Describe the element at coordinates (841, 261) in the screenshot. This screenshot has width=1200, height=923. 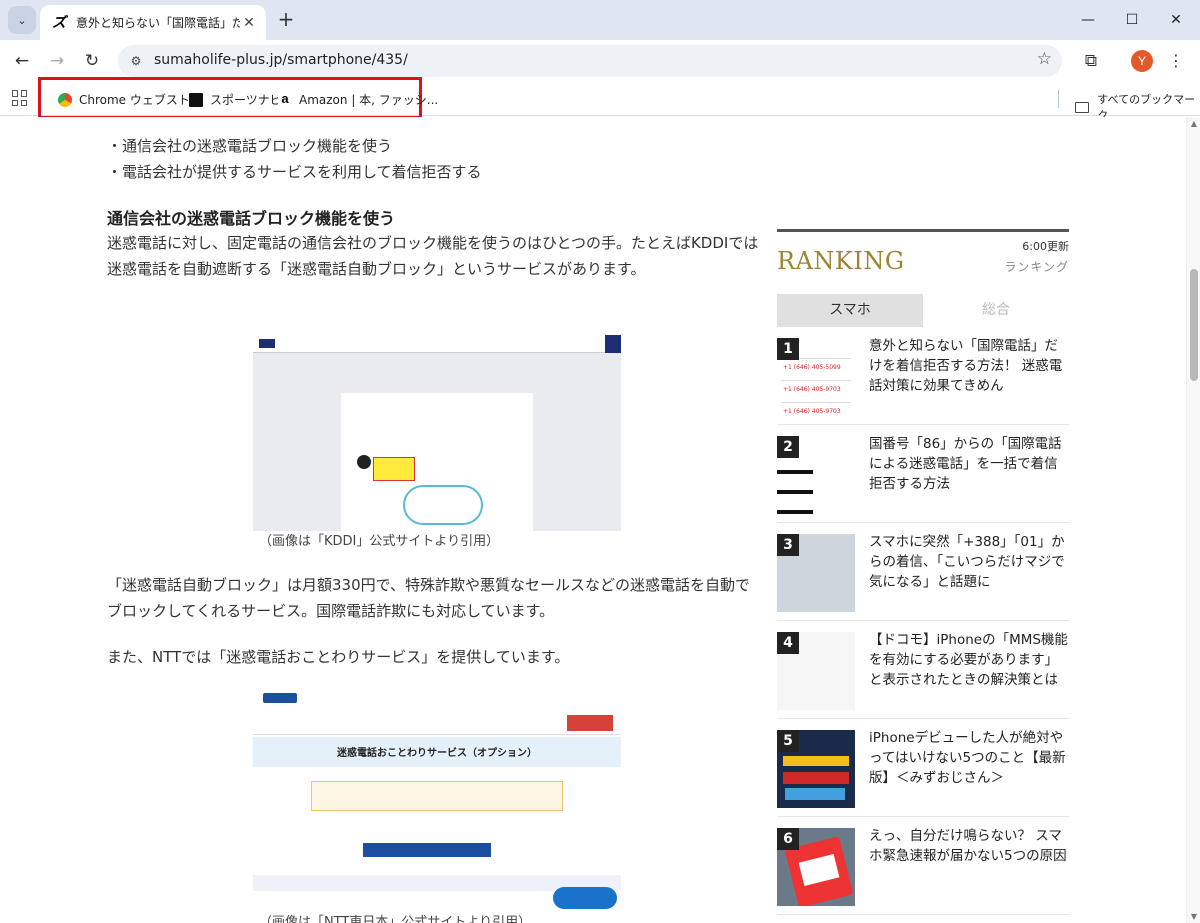
I see `ranking-title: RANKING` at that location.